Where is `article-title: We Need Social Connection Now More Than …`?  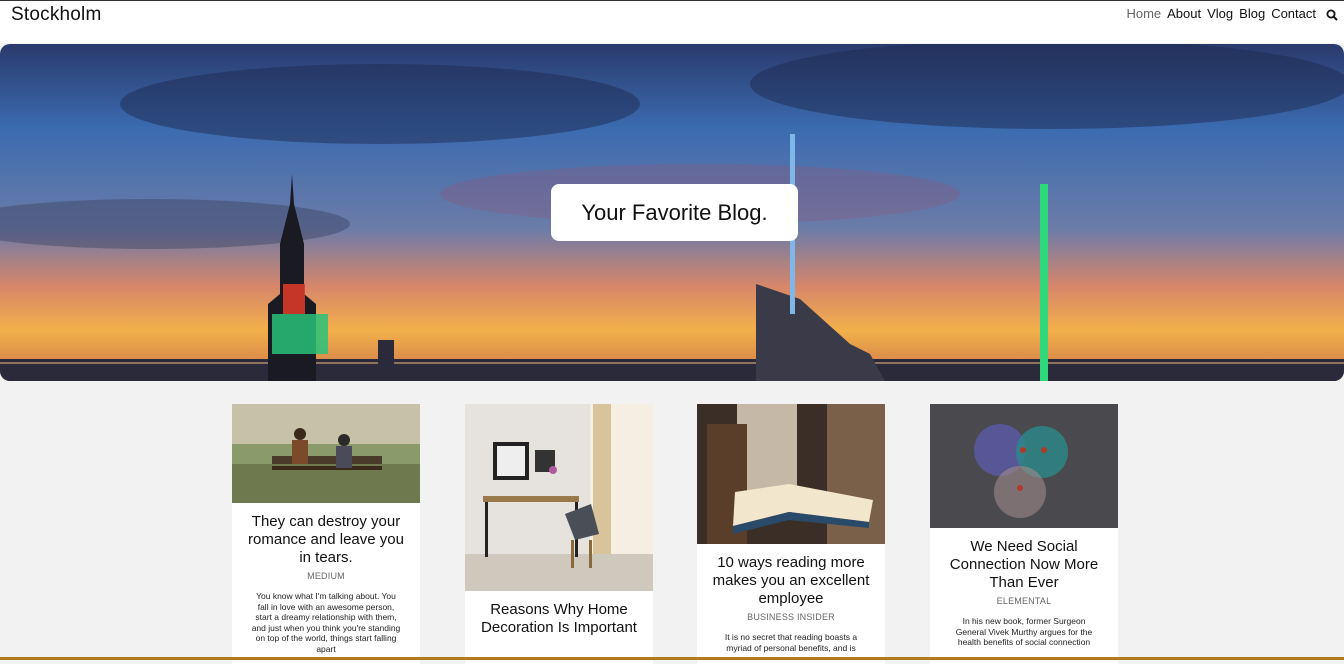 article-title: We Need Social Connection Now More Than … is located at coordinates (1024, 565).